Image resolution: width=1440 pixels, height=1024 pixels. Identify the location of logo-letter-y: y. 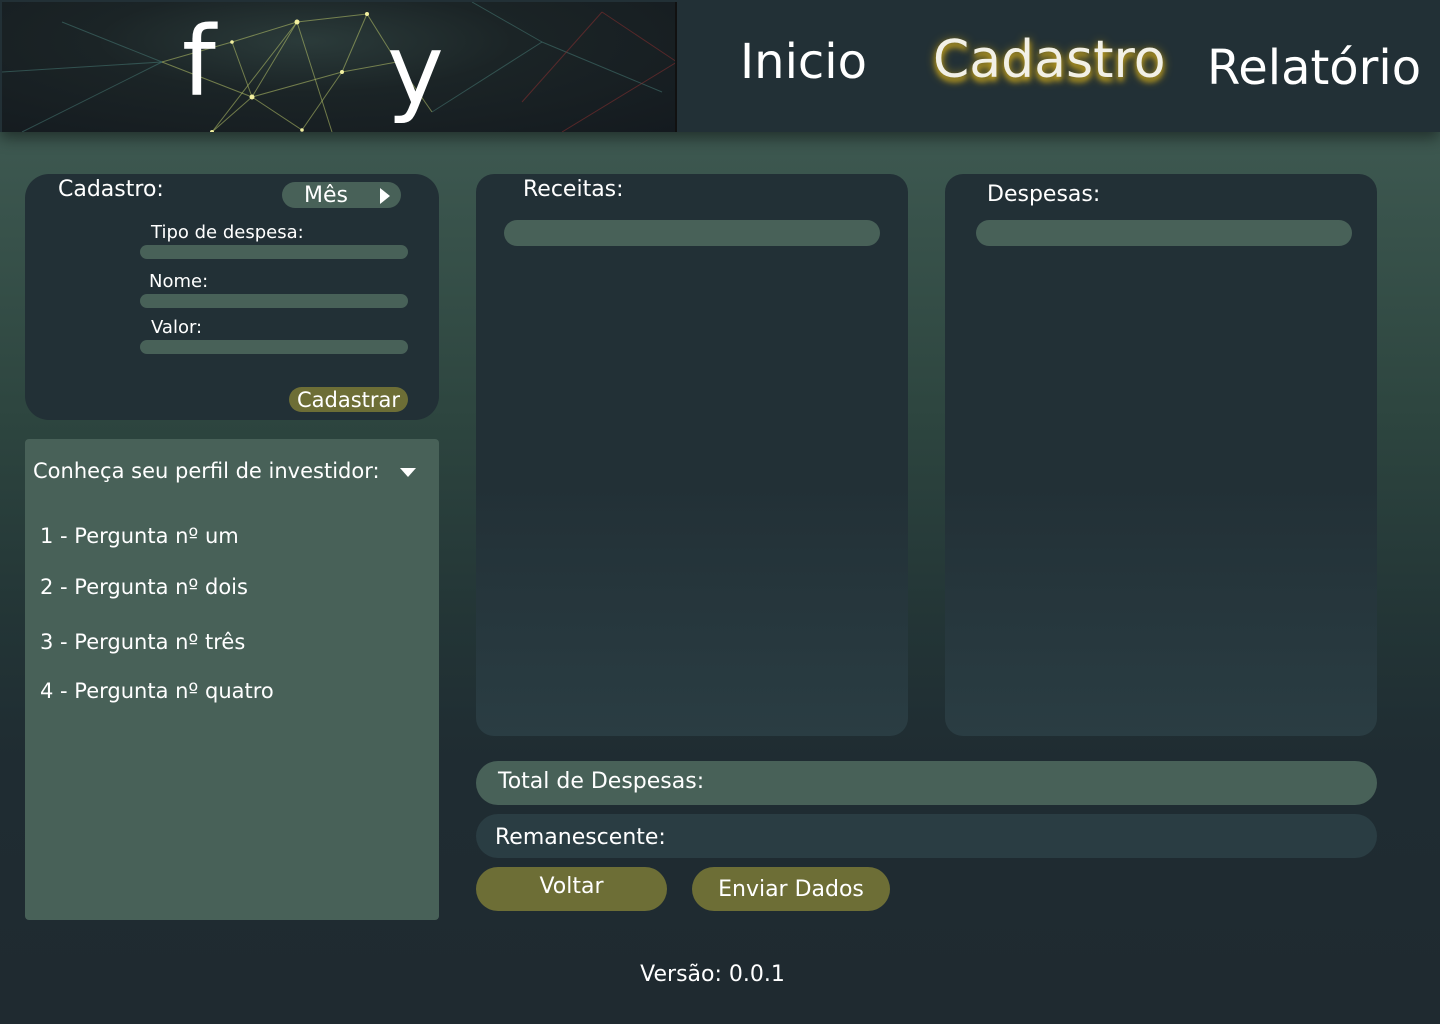
(415, 70).